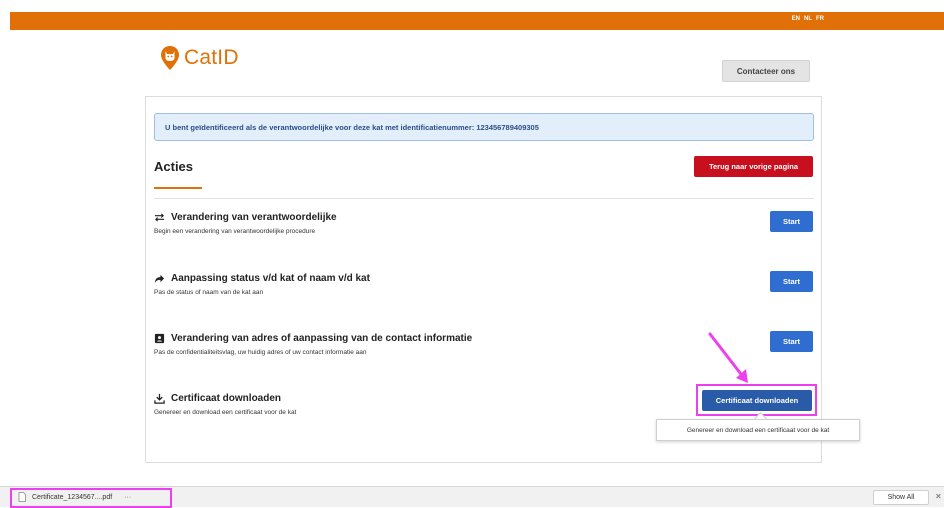  Describe the element at coordinates (796, 19) in the screenshot. I see `lang-en: EN` at that location.